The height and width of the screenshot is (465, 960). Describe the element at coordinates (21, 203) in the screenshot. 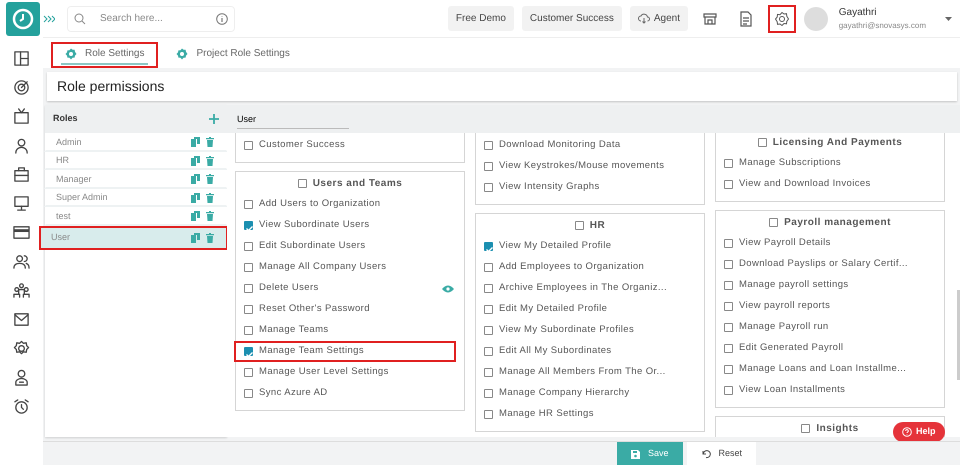

I see `monitor-icon` at that location.